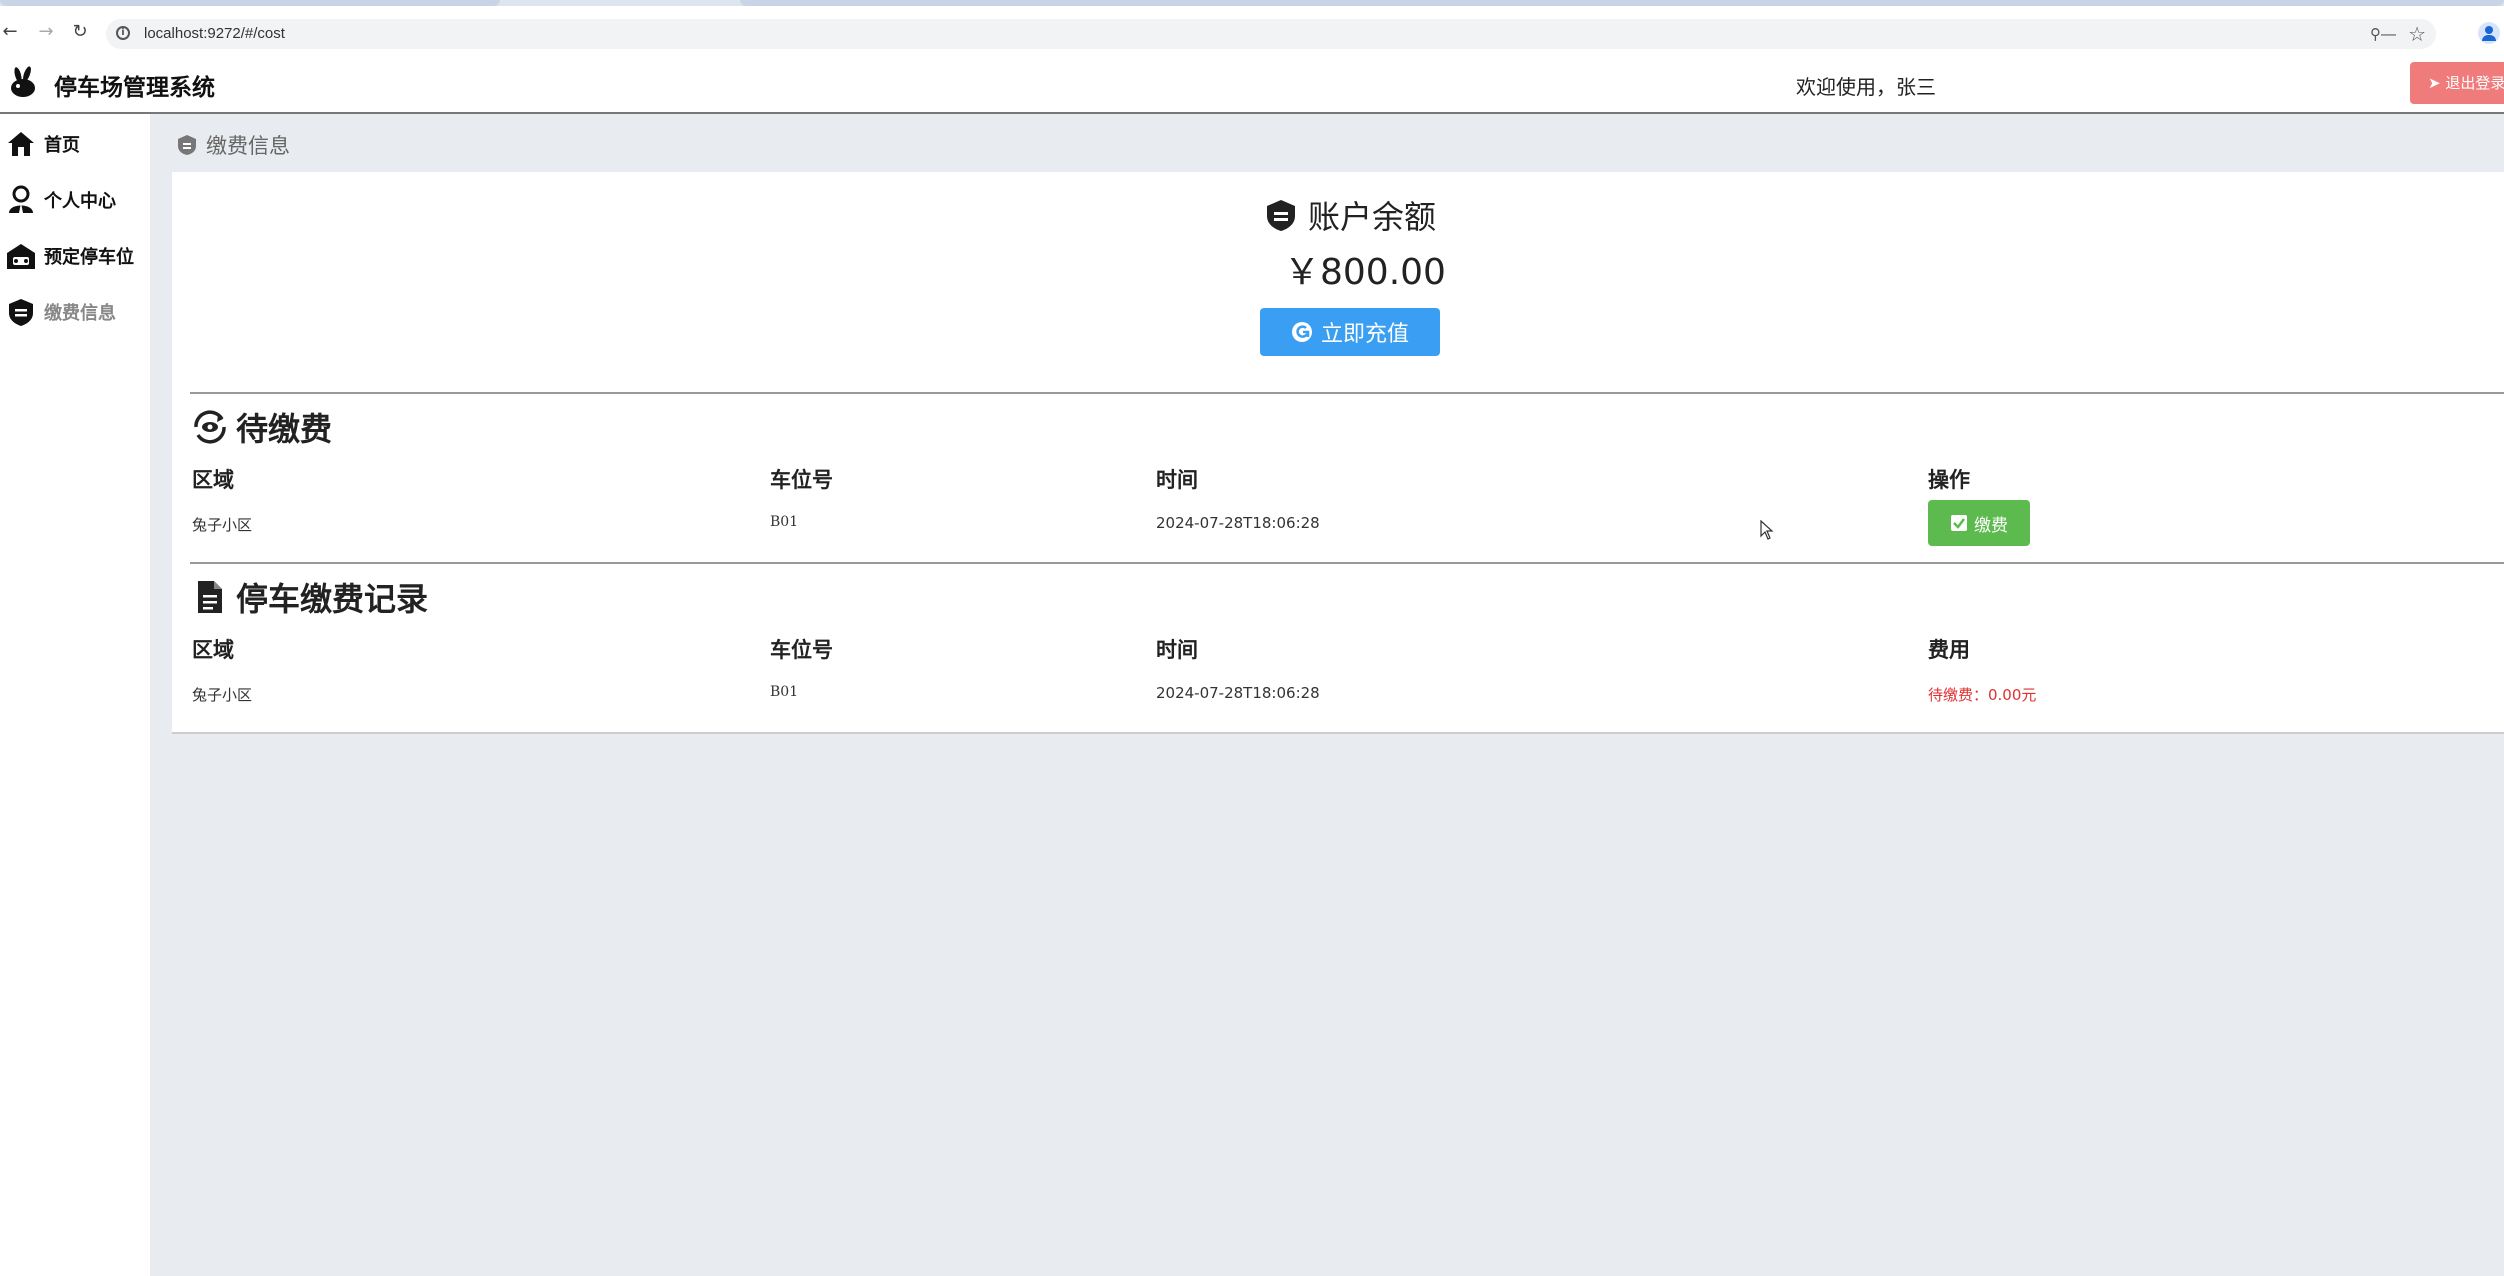 The width and height of the screenshot is (2504, 1276). I want to click on sidebar-item-label: 个人中心, so click(80, 201).